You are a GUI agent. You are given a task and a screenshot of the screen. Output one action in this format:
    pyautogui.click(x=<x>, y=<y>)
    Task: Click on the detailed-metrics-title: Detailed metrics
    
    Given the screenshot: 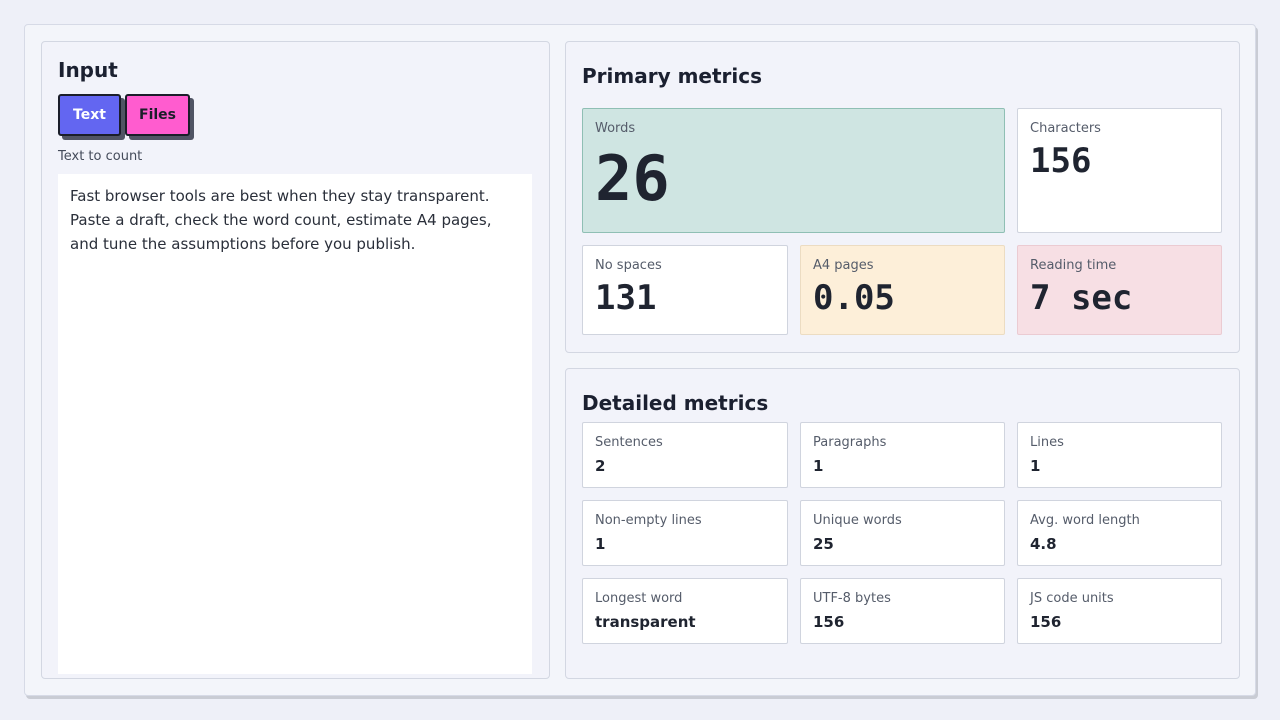 What is the action you would take?
    pyautogui.click(x=675, y=403)
    